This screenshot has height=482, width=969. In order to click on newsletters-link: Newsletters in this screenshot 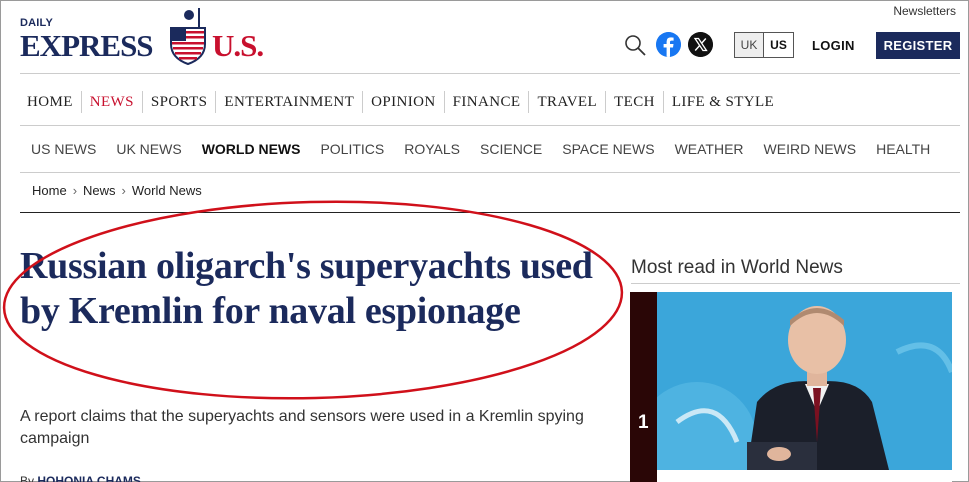, I will do `click(924, 11)`.